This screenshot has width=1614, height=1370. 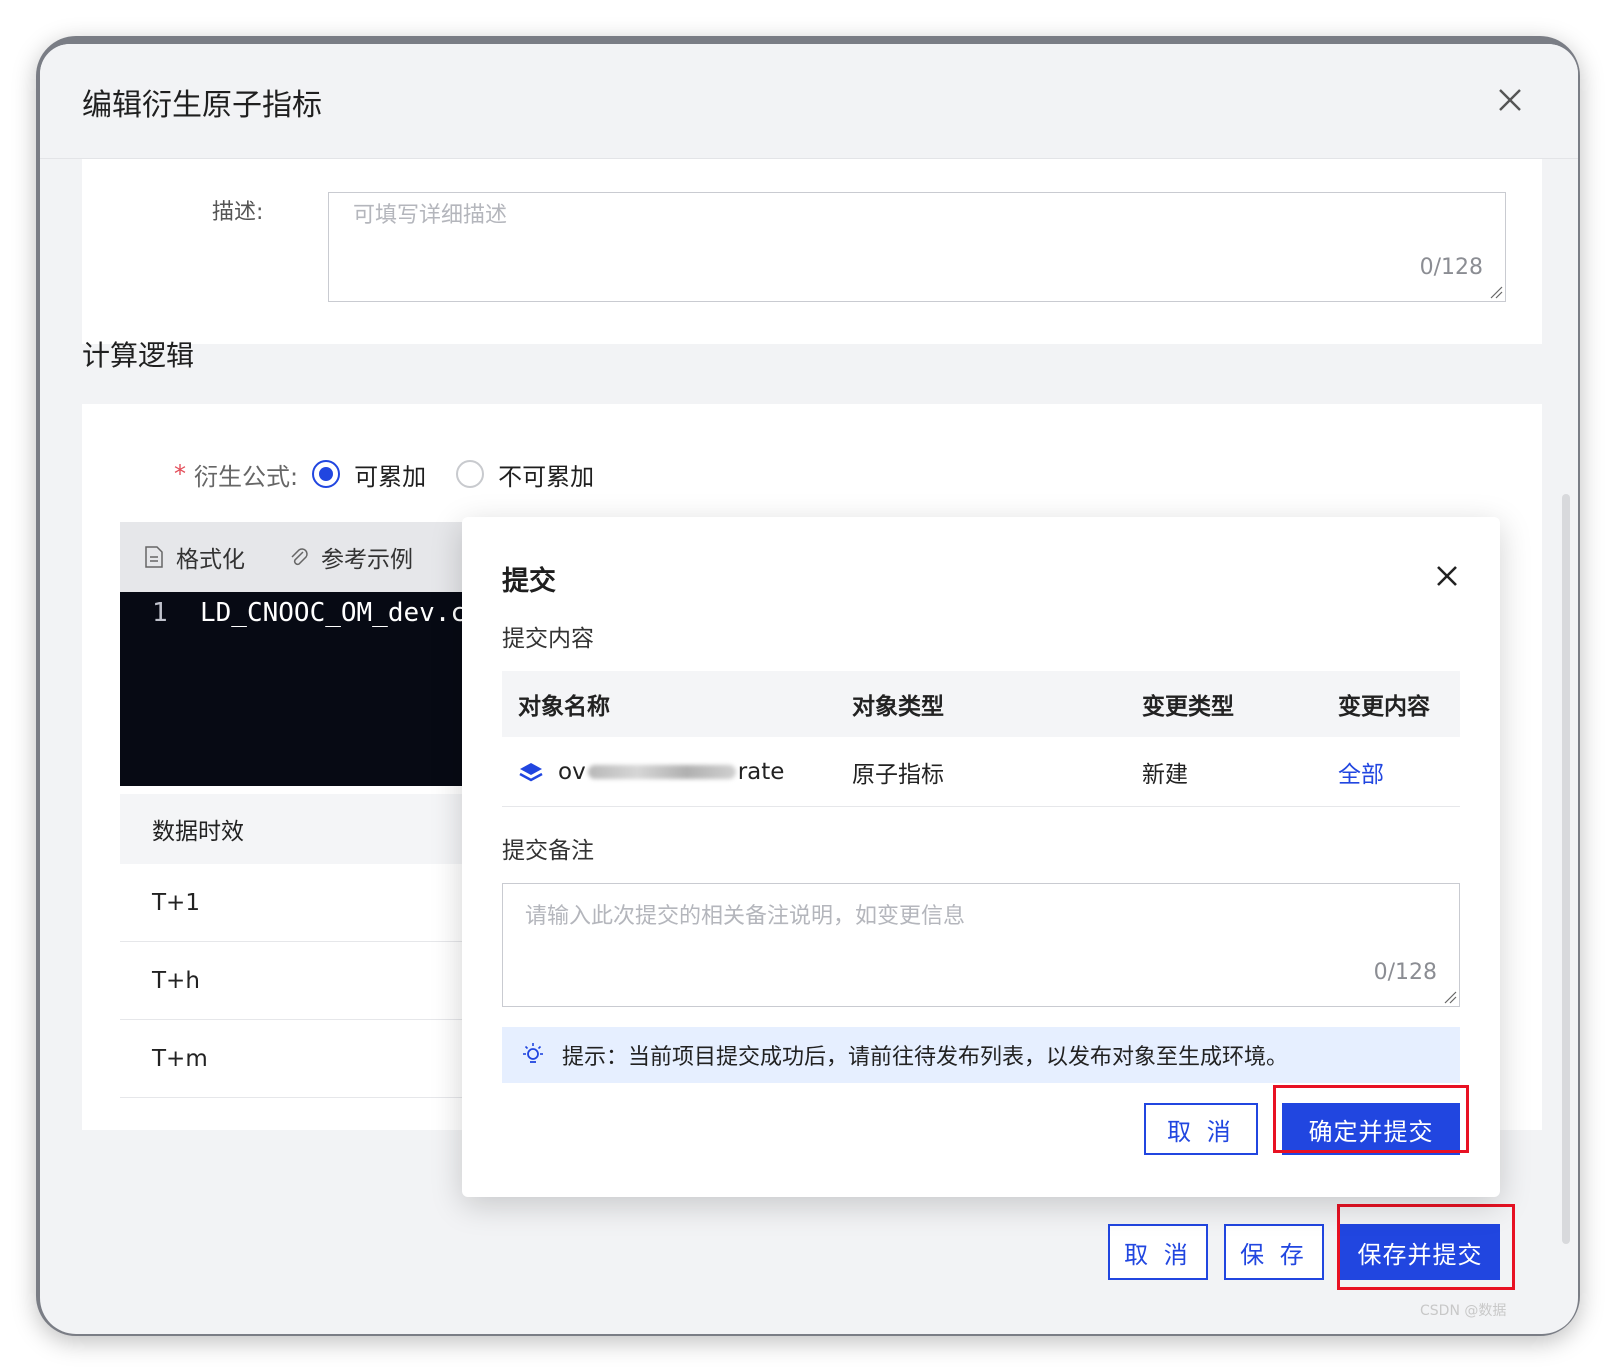 I want to click on column-header: 变更类型, so click(x=1188, y=707).